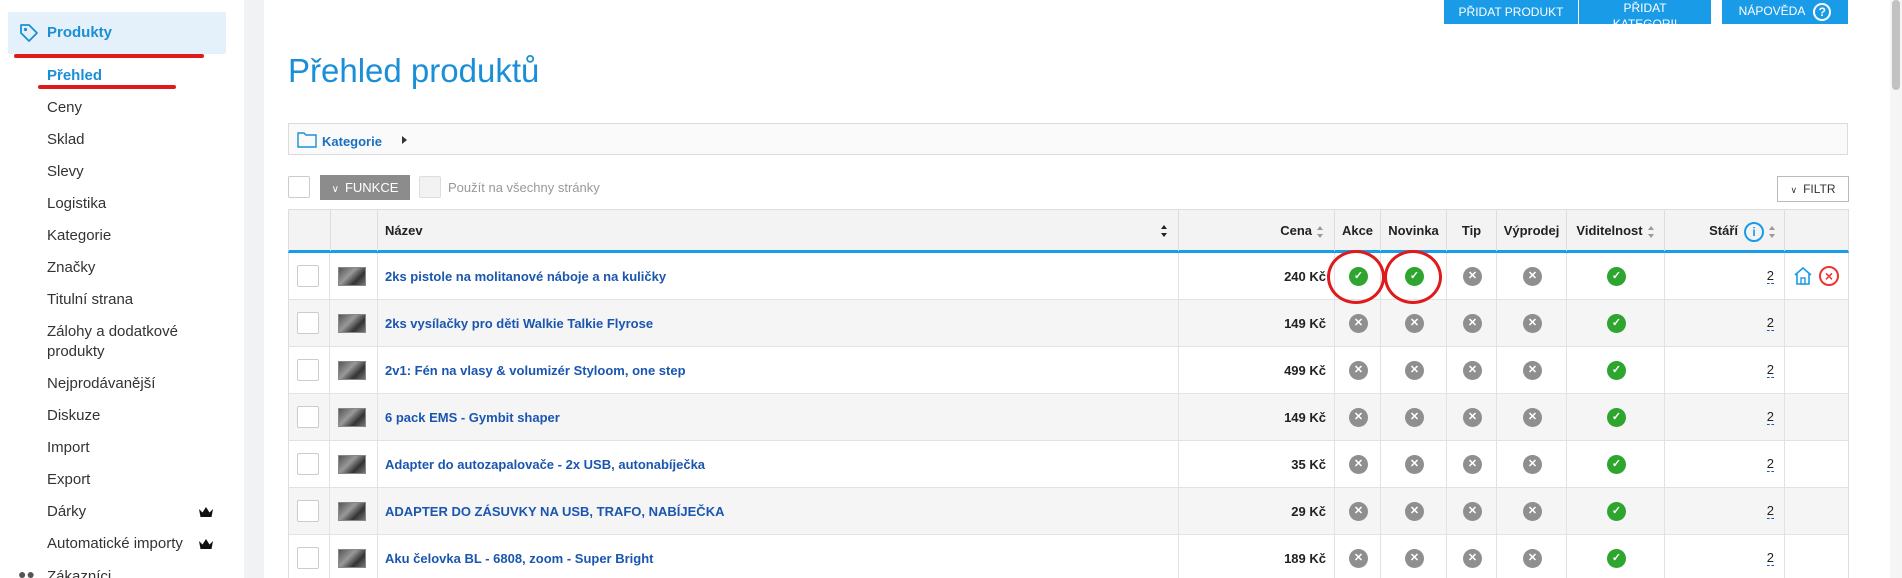  Describe the element at coordinates (1511, 12) in the screenshot. I see `add-product-button: PŘIDAT PRODUKT` at that location.